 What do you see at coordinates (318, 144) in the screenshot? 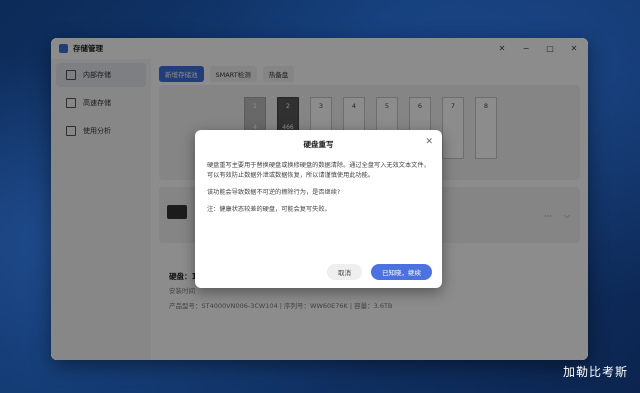
I see `dialog-title: 硬盘重写` at bounding box center [318, 144].